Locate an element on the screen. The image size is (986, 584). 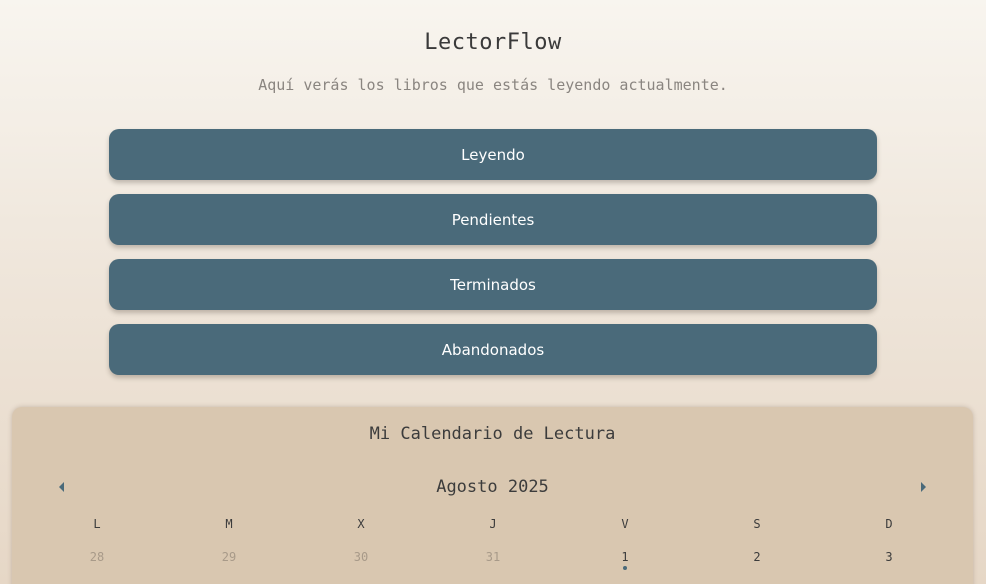
abandonados-button: Abandonados is located at coordinates (493, 349).